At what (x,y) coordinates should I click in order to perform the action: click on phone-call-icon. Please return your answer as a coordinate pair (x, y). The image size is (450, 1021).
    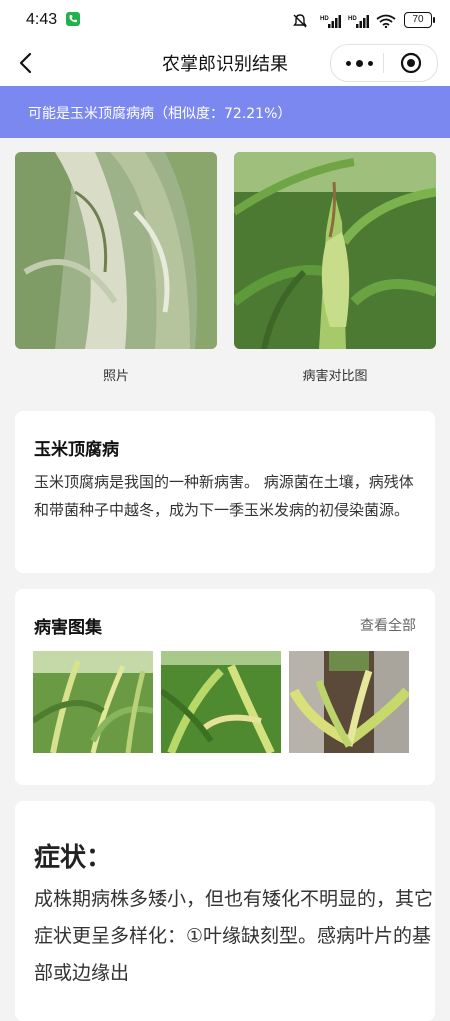
    Looking at the image, I should click on (73, 19).